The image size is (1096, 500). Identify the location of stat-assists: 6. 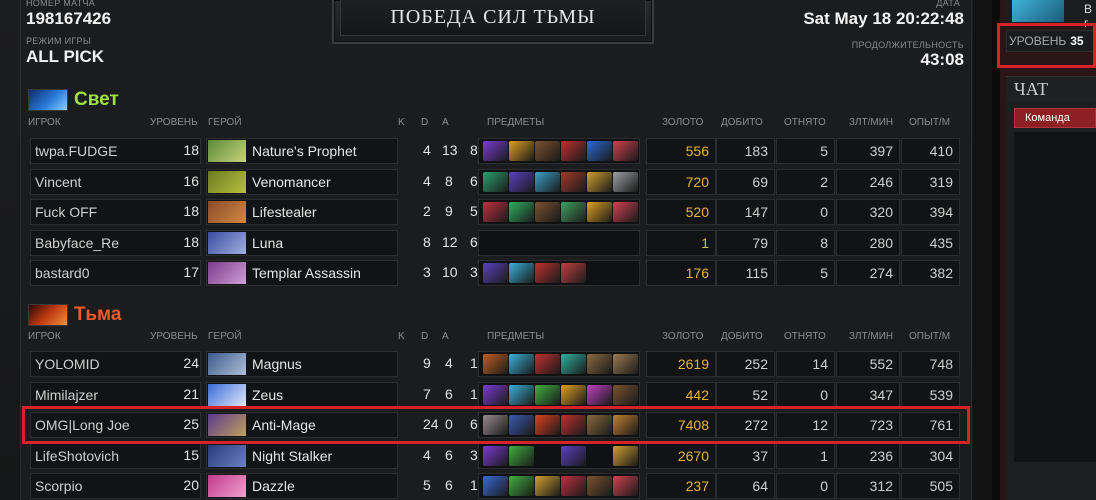
(474, 241).